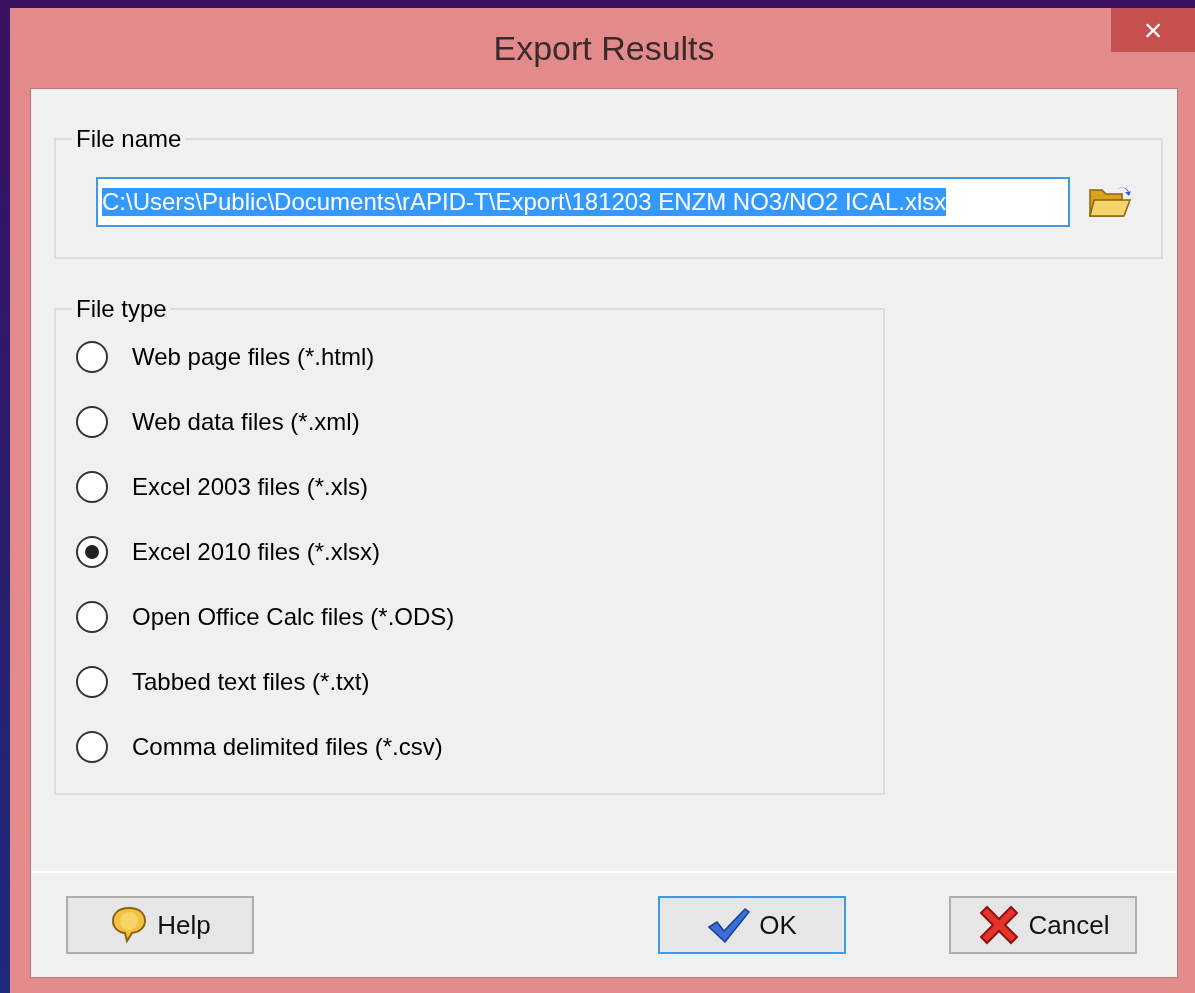 This screenshot has width=1195, height=993. Describe the element at coordinates (129, 139) in the screenshot. I see `group-label: File name` at that location.